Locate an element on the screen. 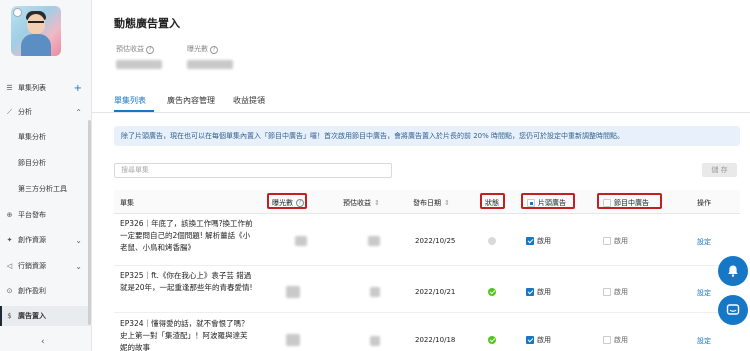 This screenshot has height=351, width=750. chevron-up-icon: ⌃ is located at coordinates (78, 112).